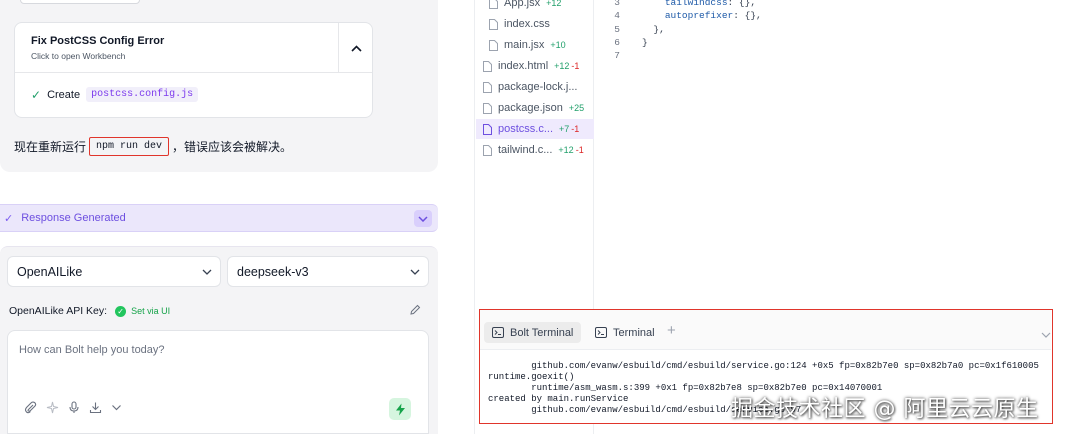  I want to click on voice-input-button, so click(74, 407).